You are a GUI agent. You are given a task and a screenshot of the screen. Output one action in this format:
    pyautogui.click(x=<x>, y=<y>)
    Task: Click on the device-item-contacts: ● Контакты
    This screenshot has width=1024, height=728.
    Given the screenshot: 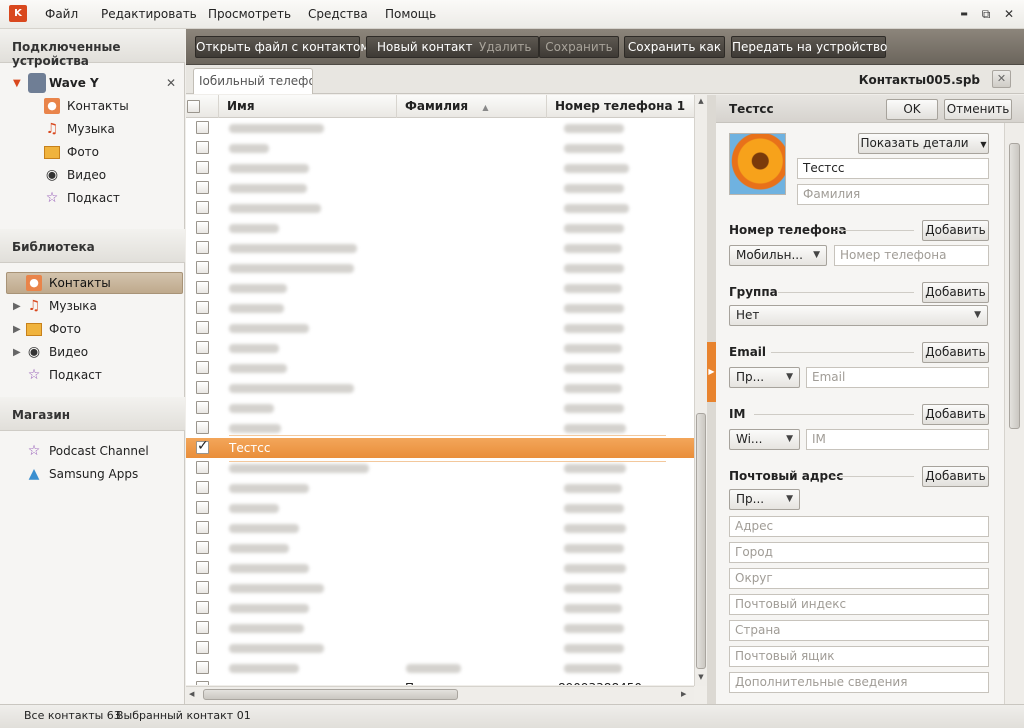 What is the action you would take?
    pyautogui.click(x=109, y=106)
    